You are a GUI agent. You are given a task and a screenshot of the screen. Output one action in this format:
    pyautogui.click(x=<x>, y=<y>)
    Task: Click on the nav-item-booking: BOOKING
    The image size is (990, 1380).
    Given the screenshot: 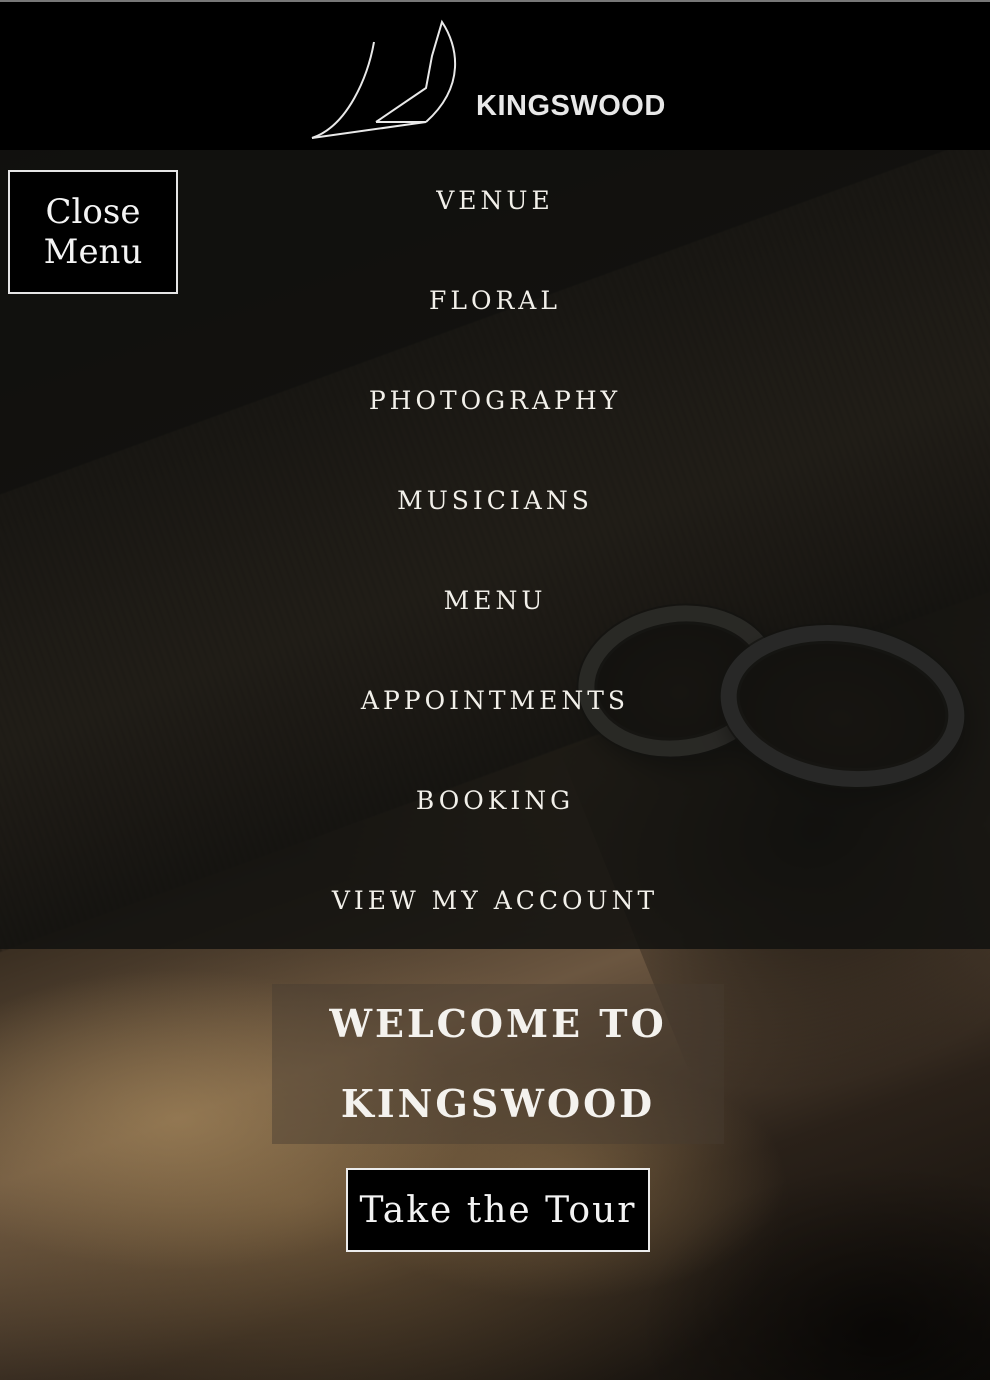 What is the action you would take?
    pyautogui.click(x=495, y=800)
    